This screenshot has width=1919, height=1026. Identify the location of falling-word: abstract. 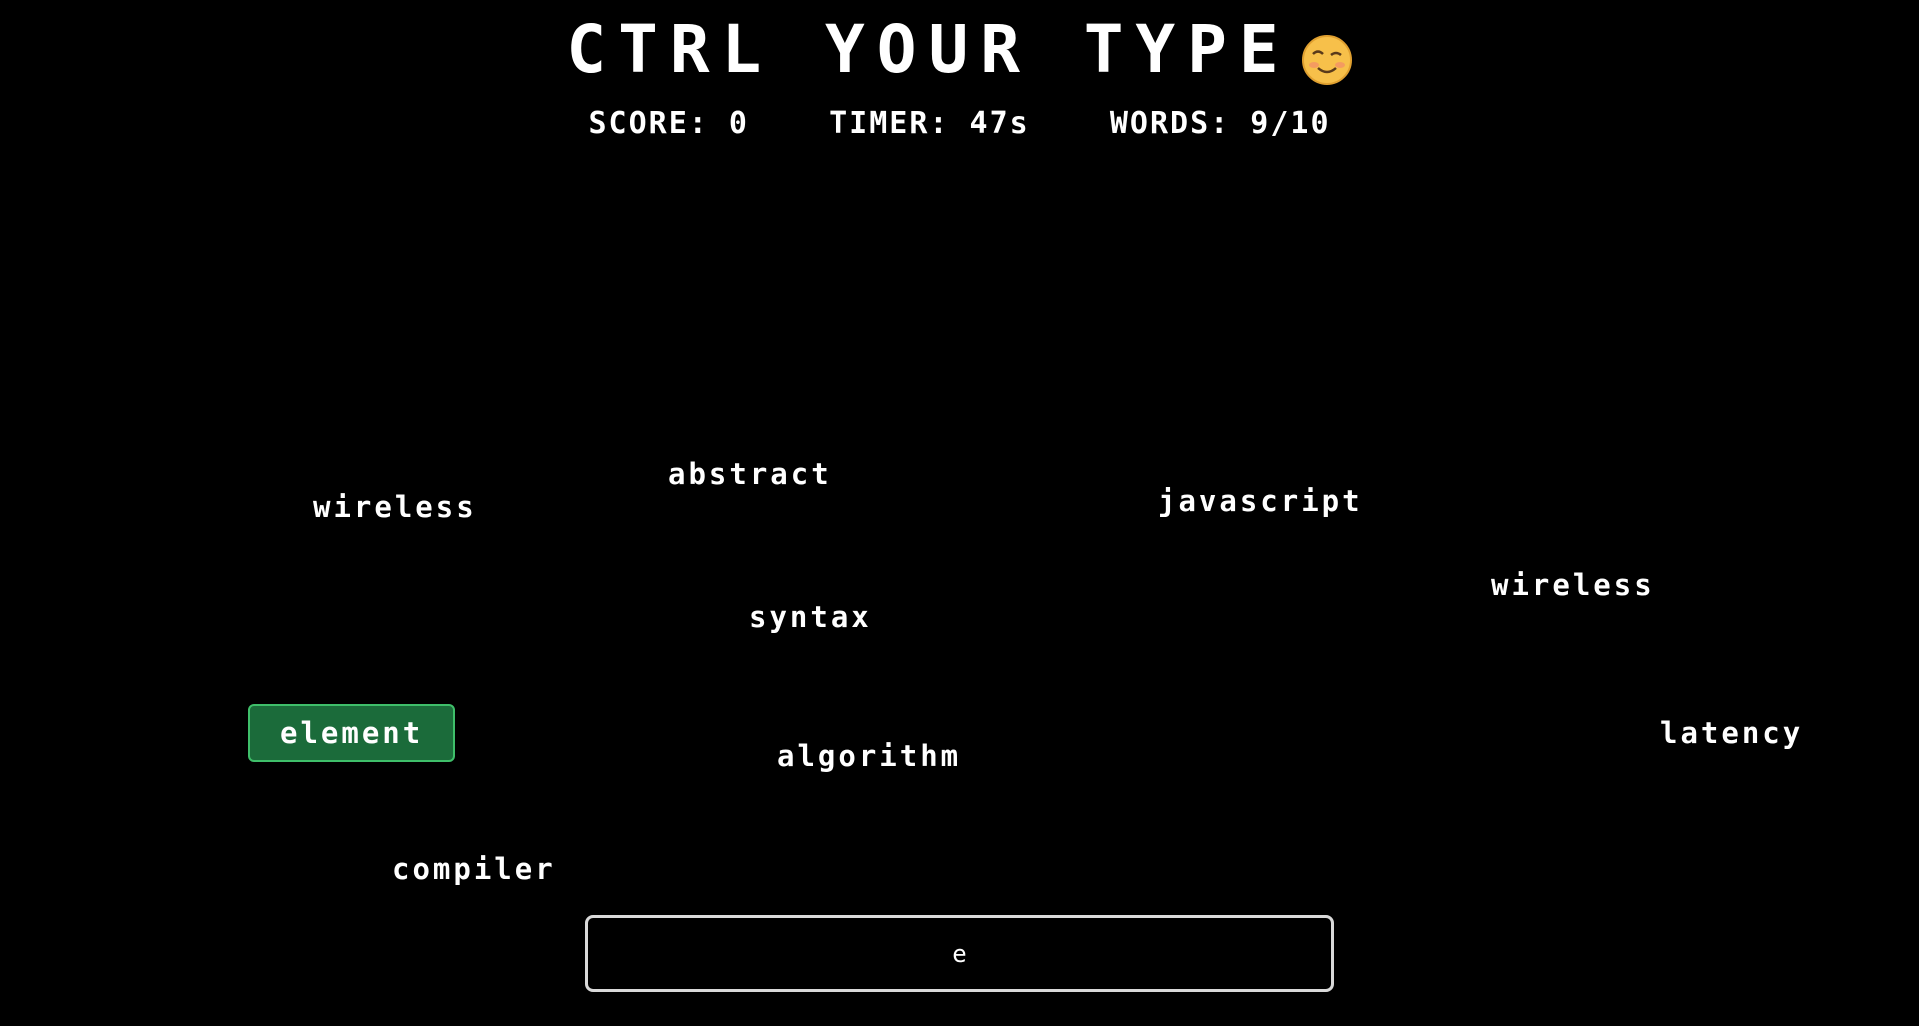
(750, 474).